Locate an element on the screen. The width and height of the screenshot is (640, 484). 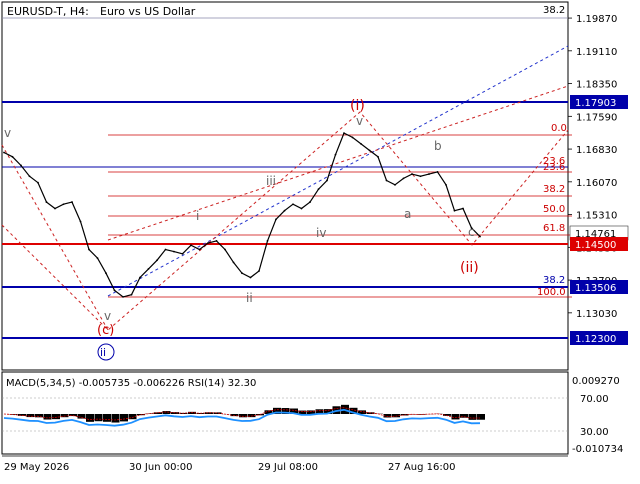
price-axis-tick-label: 1.19870 is located at coordinates (596, 19).